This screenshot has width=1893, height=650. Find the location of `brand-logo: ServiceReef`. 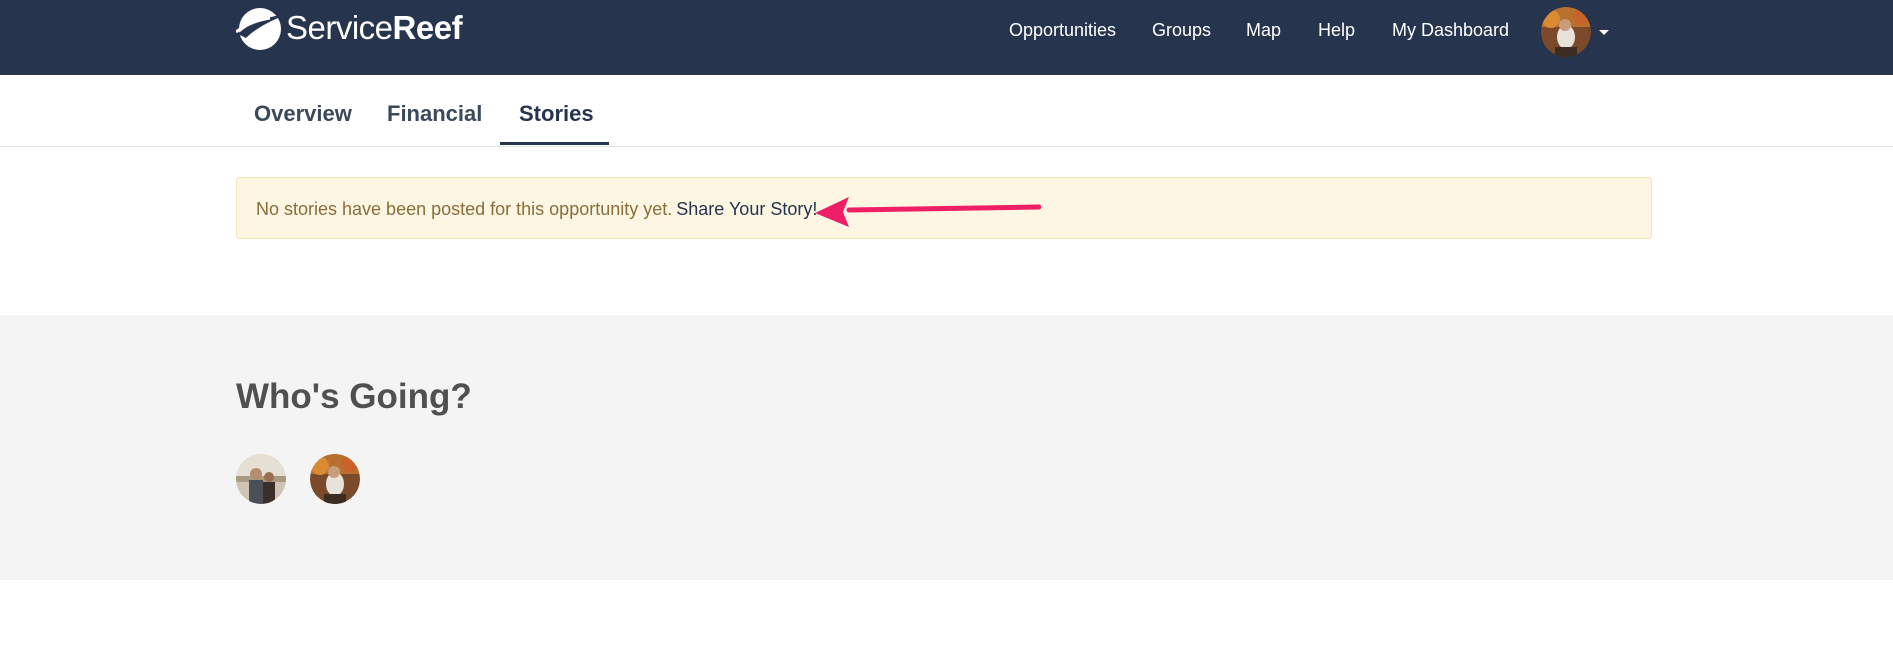

brand-logo: ServiceReef is located at coordinates (349, 28).